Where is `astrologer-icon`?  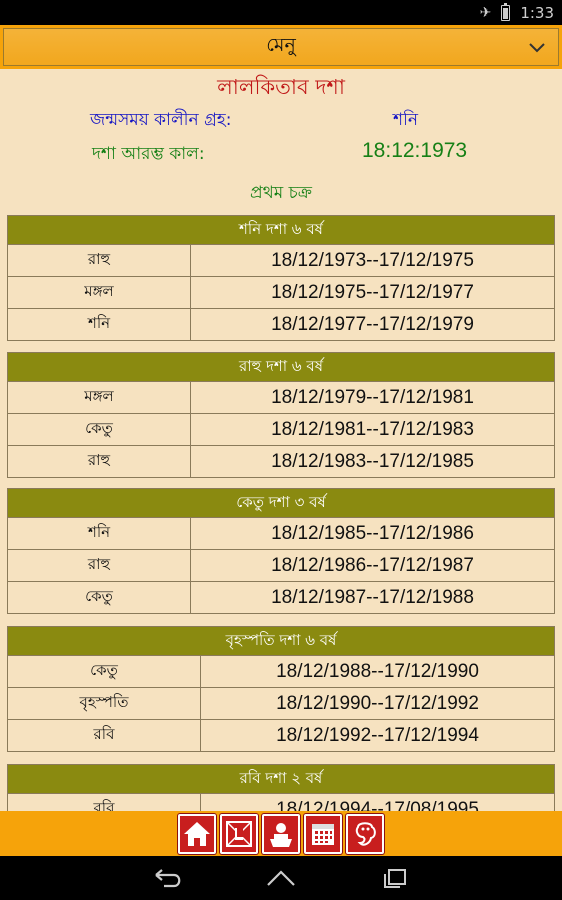 astrologer-icon is located at coordinates (281, 834).